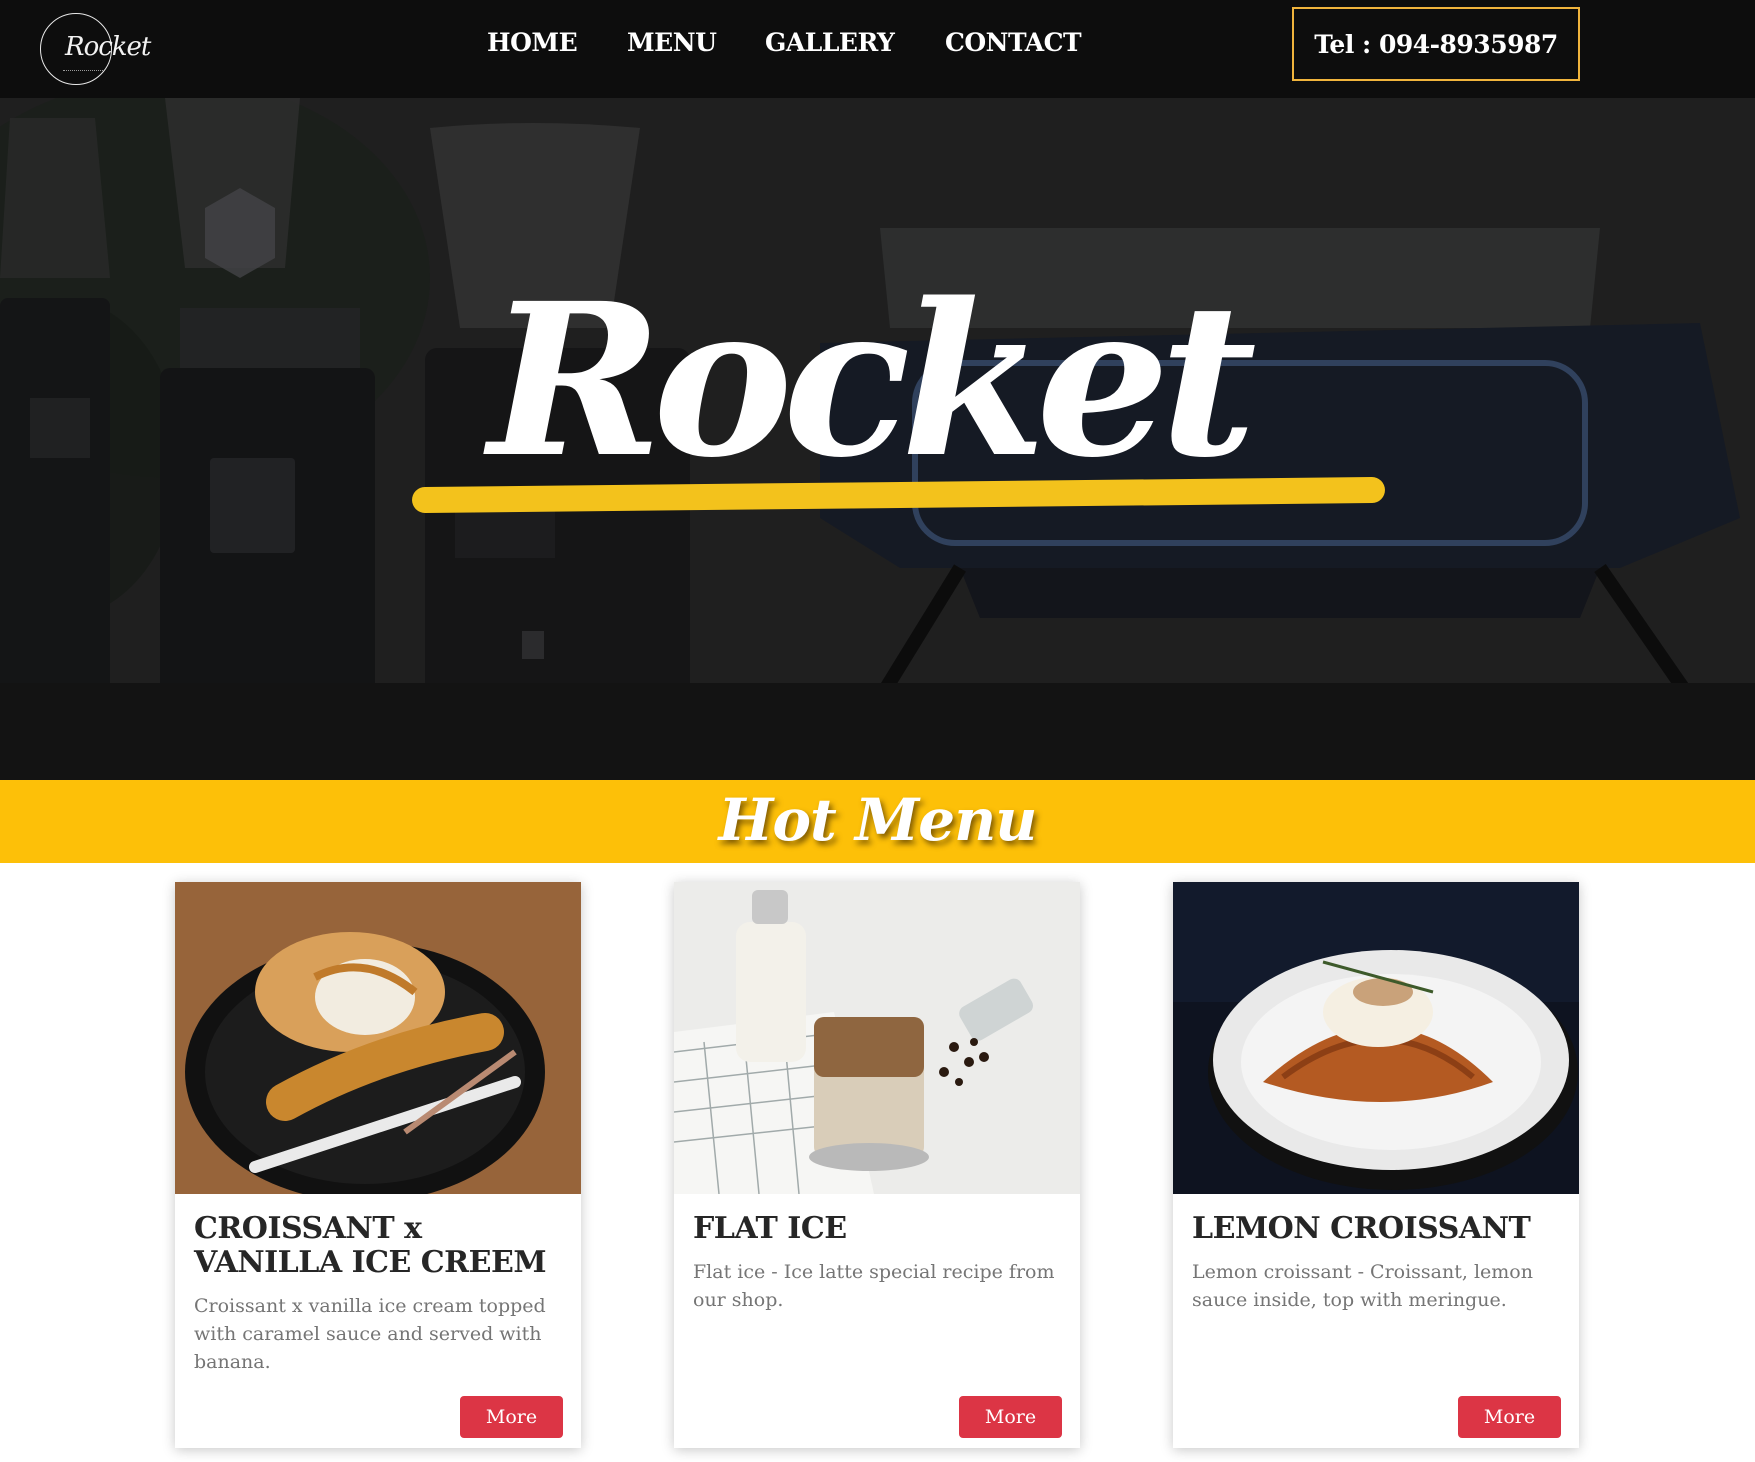  I want to click on card-title: CROISSANT x VANILLA ICE CREEM, so click(370, 1245).